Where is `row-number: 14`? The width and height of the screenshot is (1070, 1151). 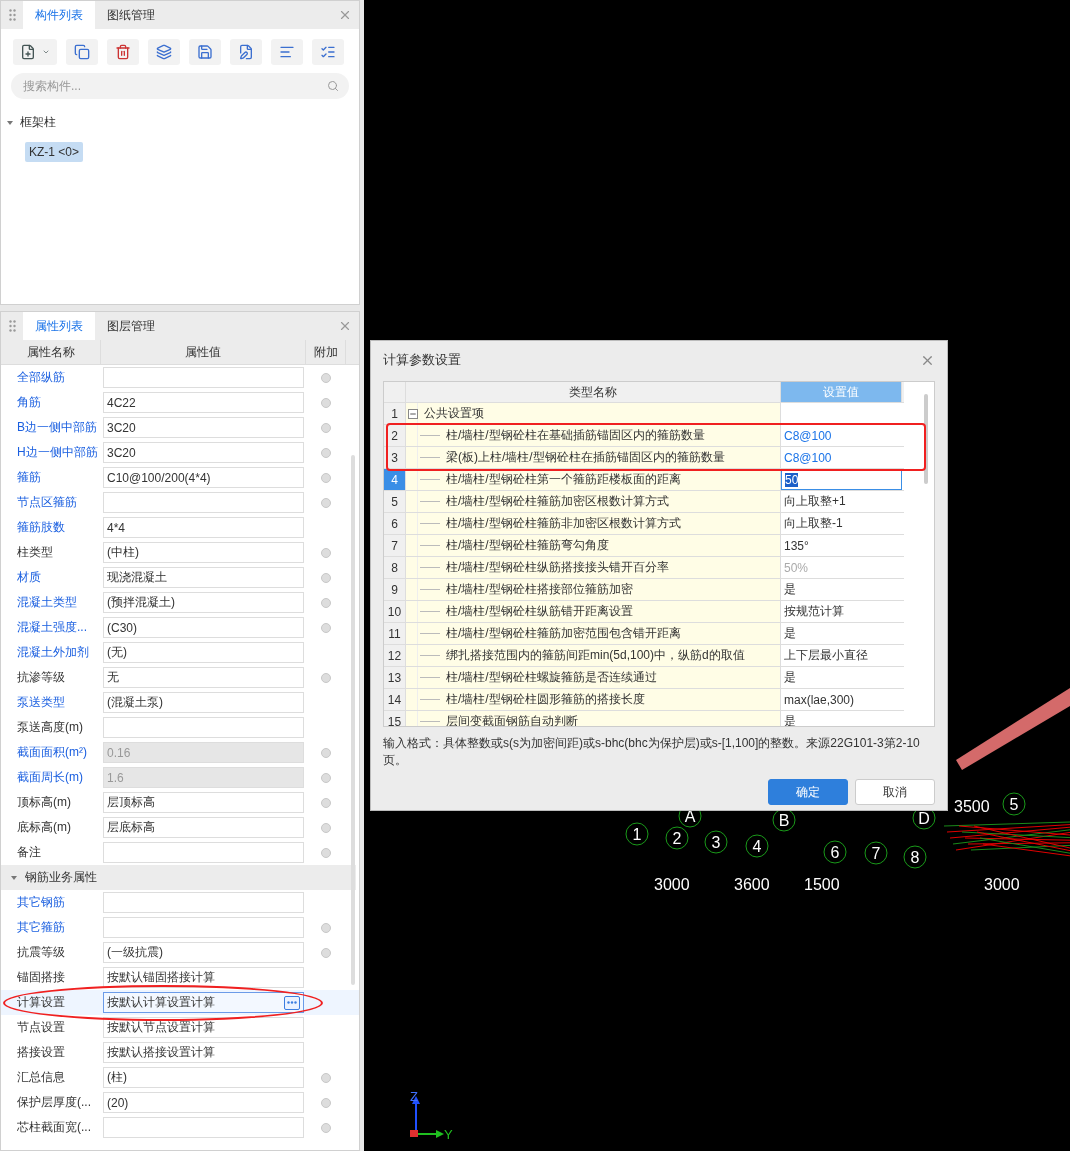 row-number: 14 is located at coordinates (395, 699).